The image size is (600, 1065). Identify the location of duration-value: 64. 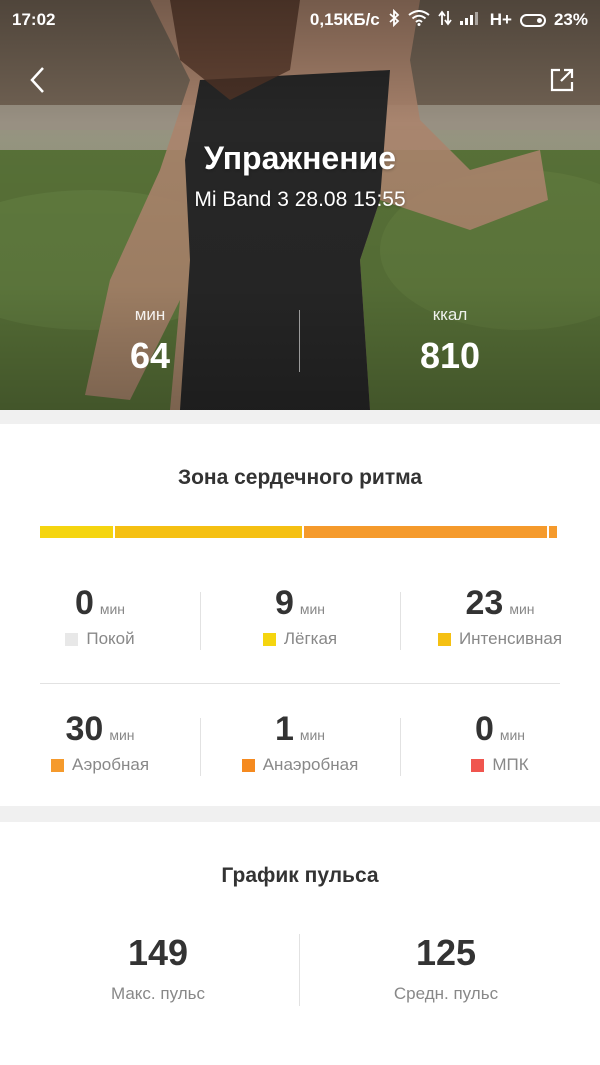
(150, 355).